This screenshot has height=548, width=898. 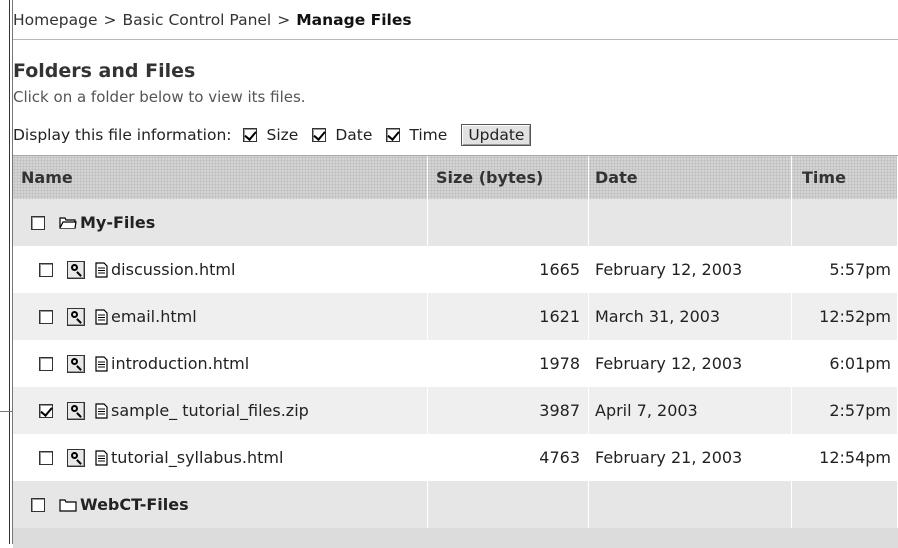 I want to click on folder-icon, so click(x=68, y=505).